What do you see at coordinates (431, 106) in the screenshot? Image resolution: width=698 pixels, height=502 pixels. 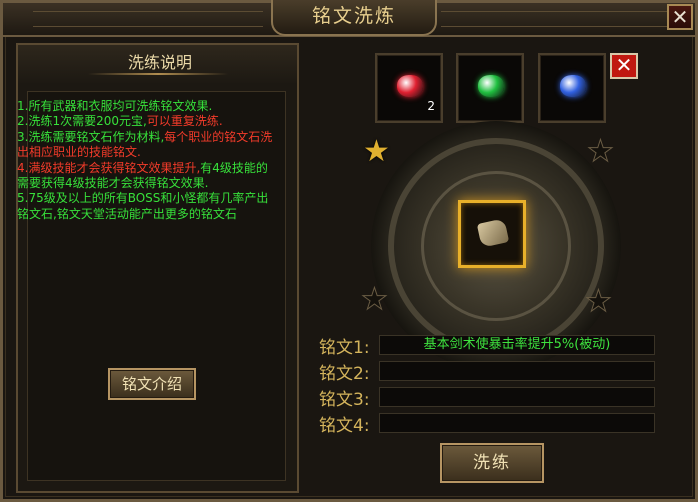 I see `stone-count: 2` at bounding box center [431, 106].